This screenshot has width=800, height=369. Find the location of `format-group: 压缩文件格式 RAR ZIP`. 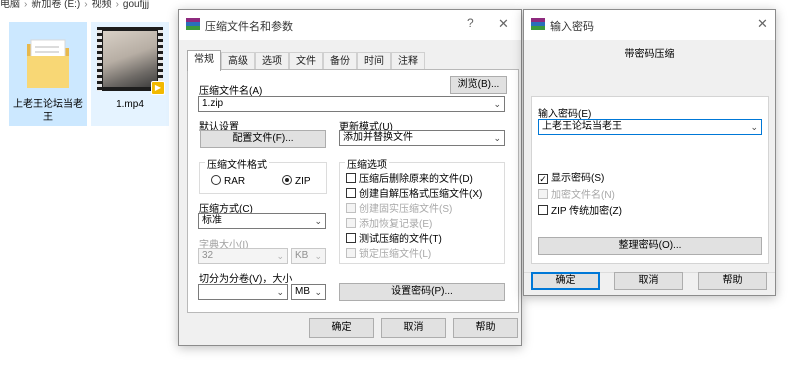

format-group: 压缩文件格式 RAR ZIP is located at coordinates (263, 175).